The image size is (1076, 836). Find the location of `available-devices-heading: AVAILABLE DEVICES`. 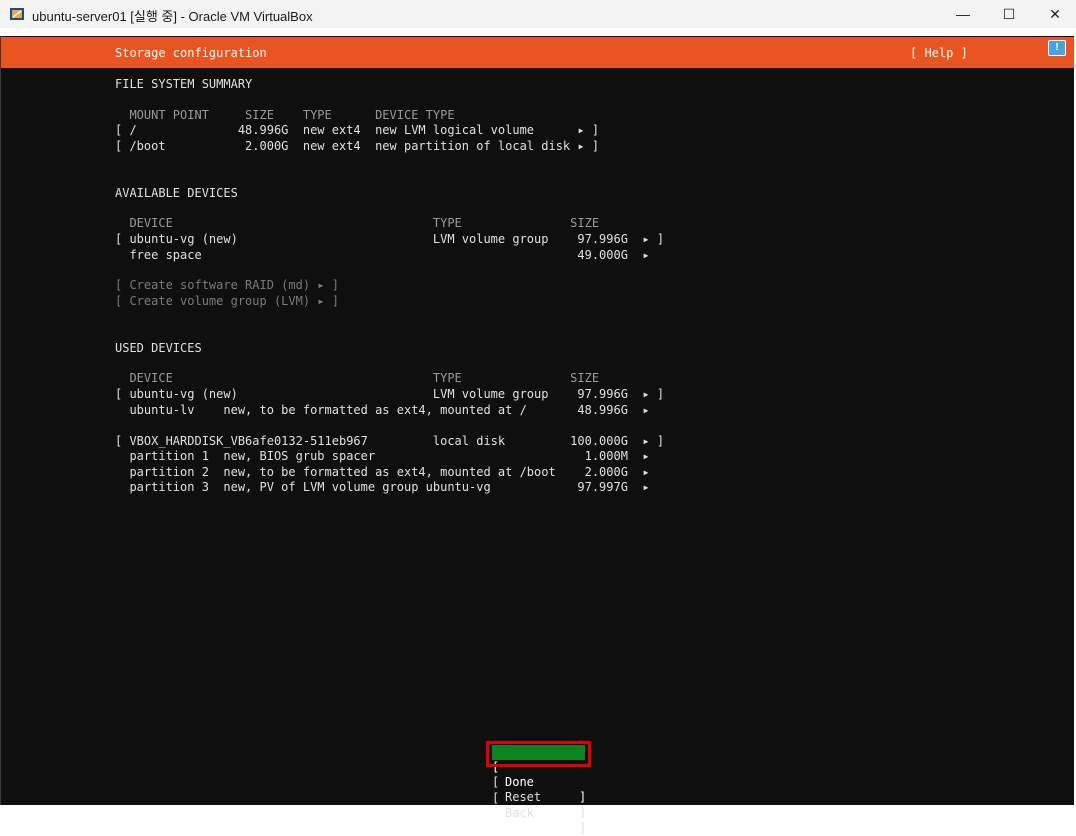

available-devices-heading: AVAILABLE DEVICES is located at coordinates (176, 193).